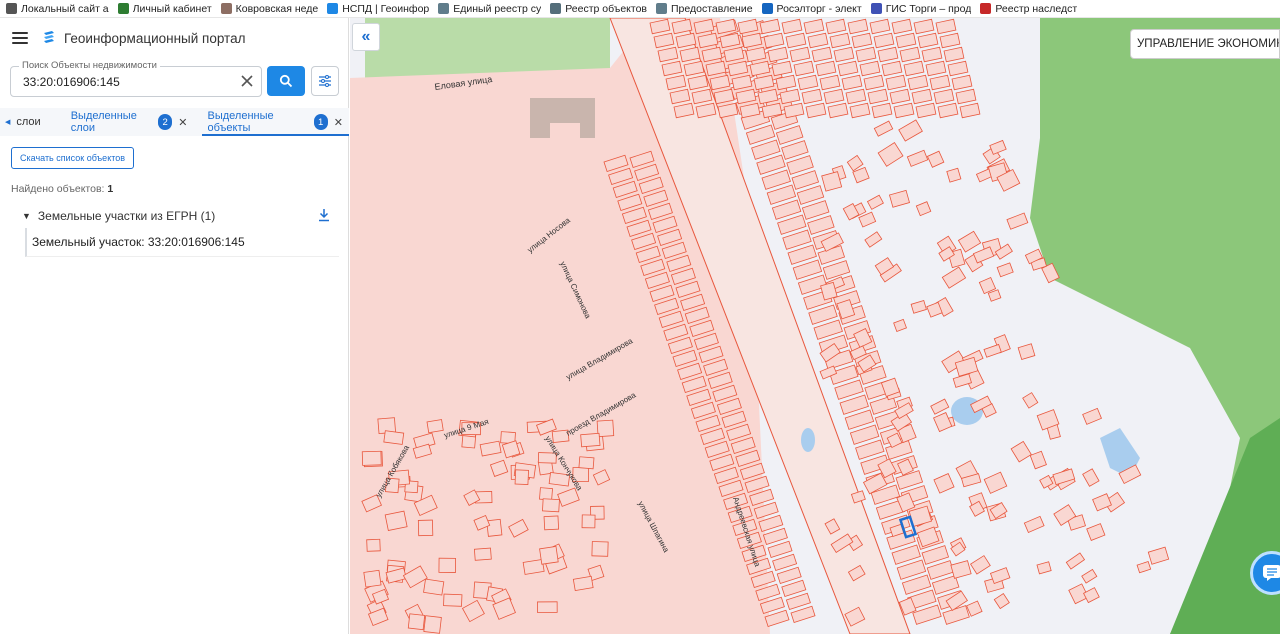  I want to click on search-button, so click(286, 81).